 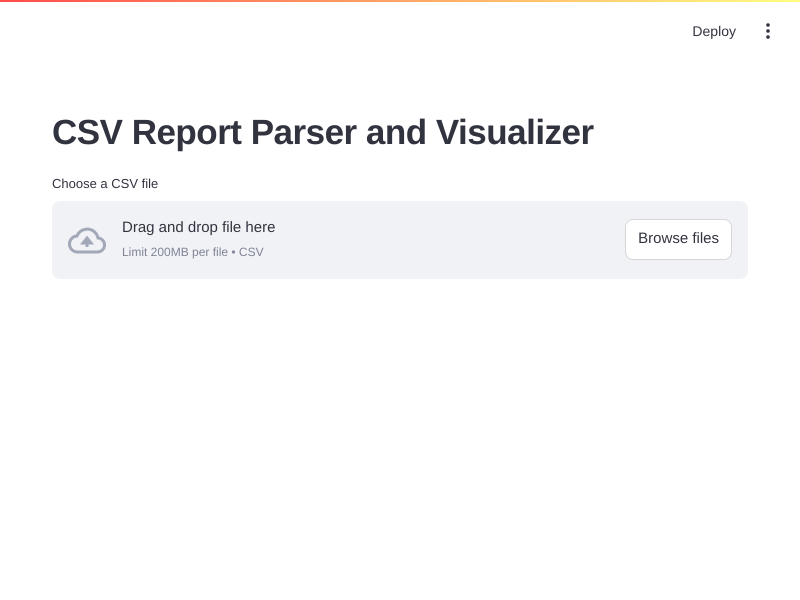 I want to click on browse-files-button: Browse files, so click(x=678, y=239).